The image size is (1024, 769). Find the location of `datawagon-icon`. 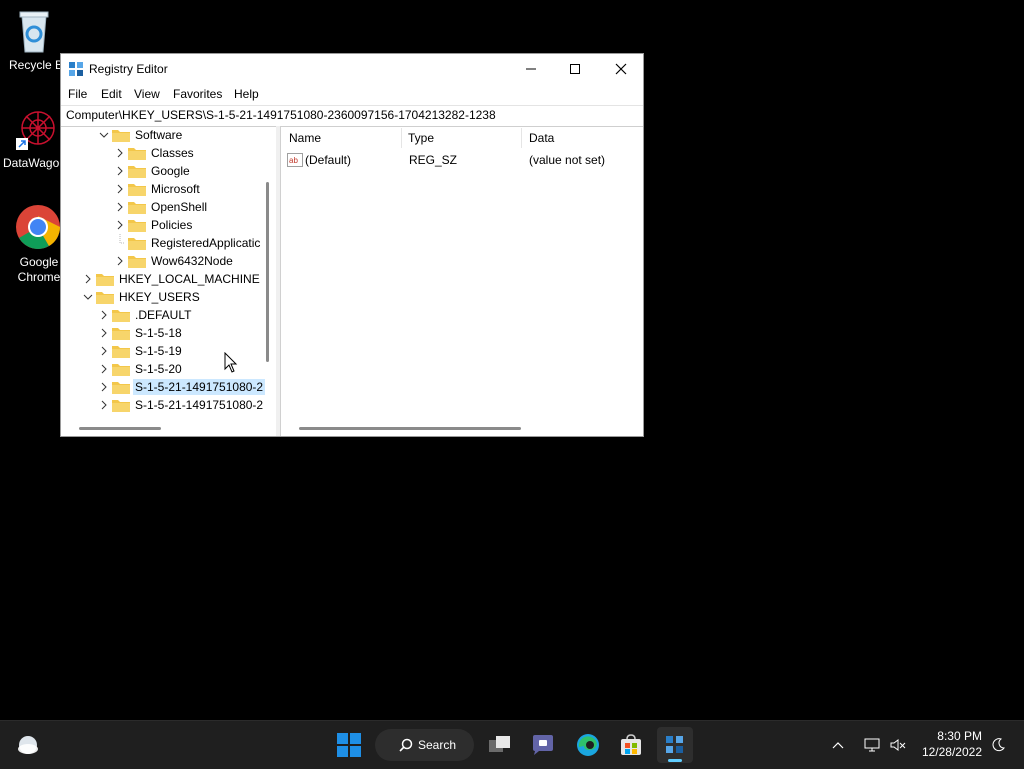

datawagon-icon is located at coordinates (35, 130).